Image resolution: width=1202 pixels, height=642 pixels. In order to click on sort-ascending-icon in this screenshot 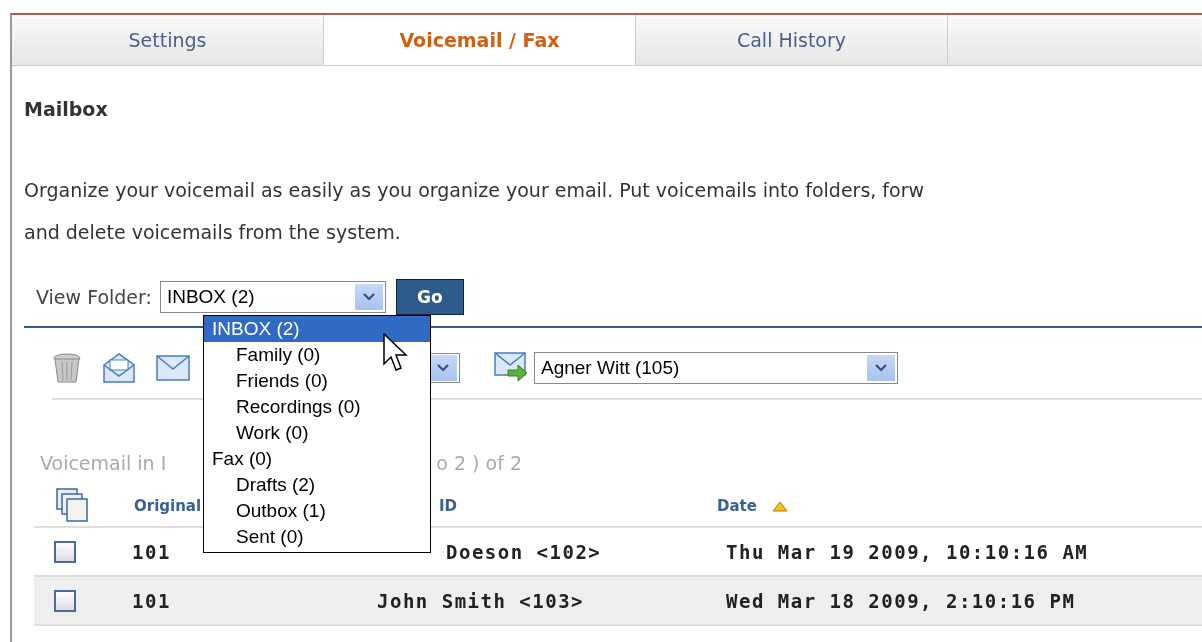, I will do `click(780, 506)`.